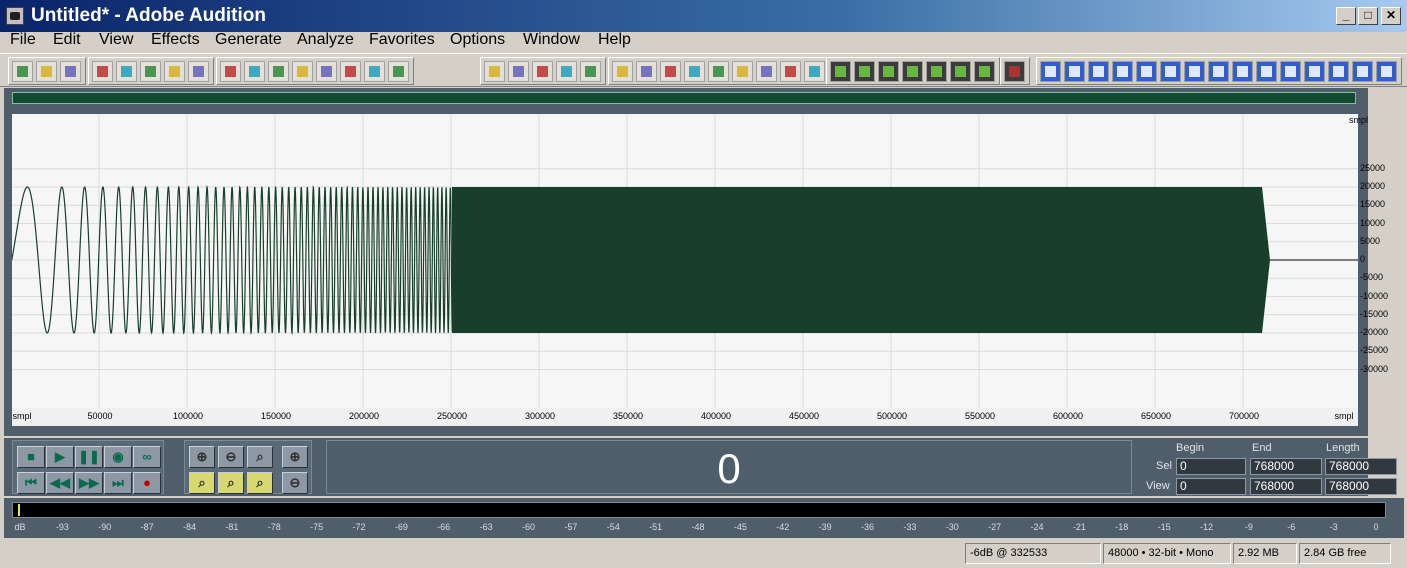  Describe the element at coordinates (1286, 466) in the screenshot. I see `sel-end-field: 768000` at that location.